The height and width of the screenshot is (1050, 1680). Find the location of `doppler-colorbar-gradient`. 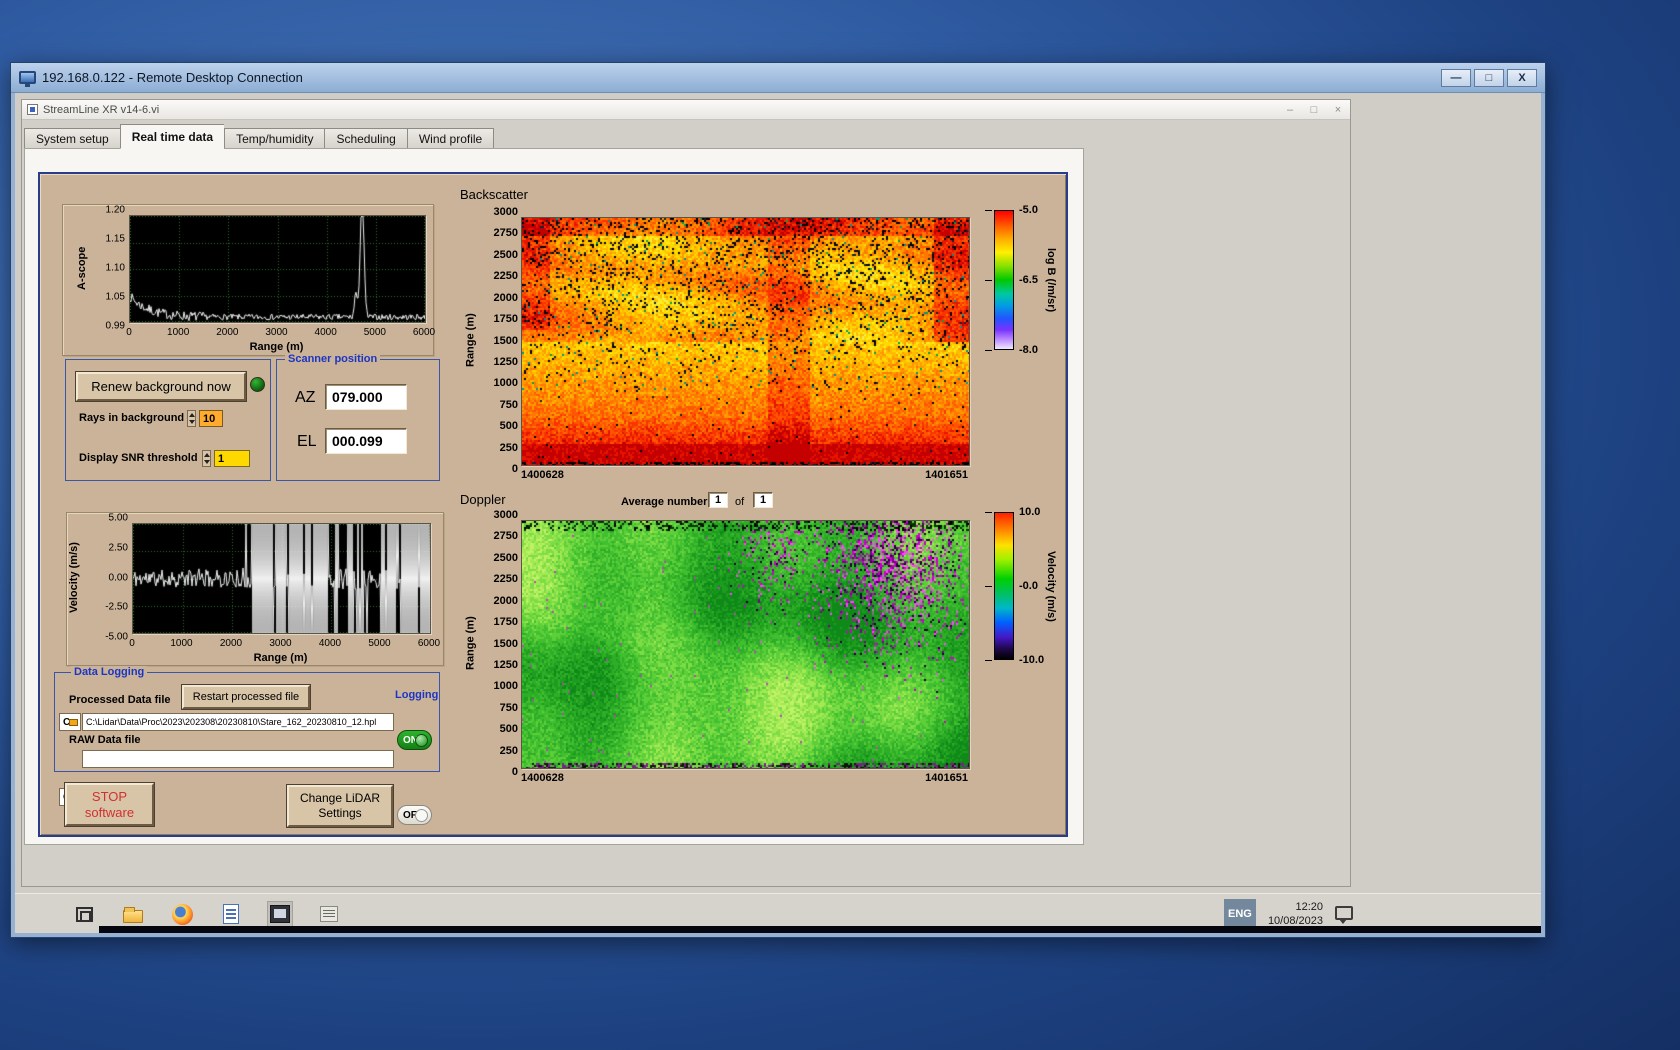

doppler-colorbar-gradient is located at coordinates (1004, 586).